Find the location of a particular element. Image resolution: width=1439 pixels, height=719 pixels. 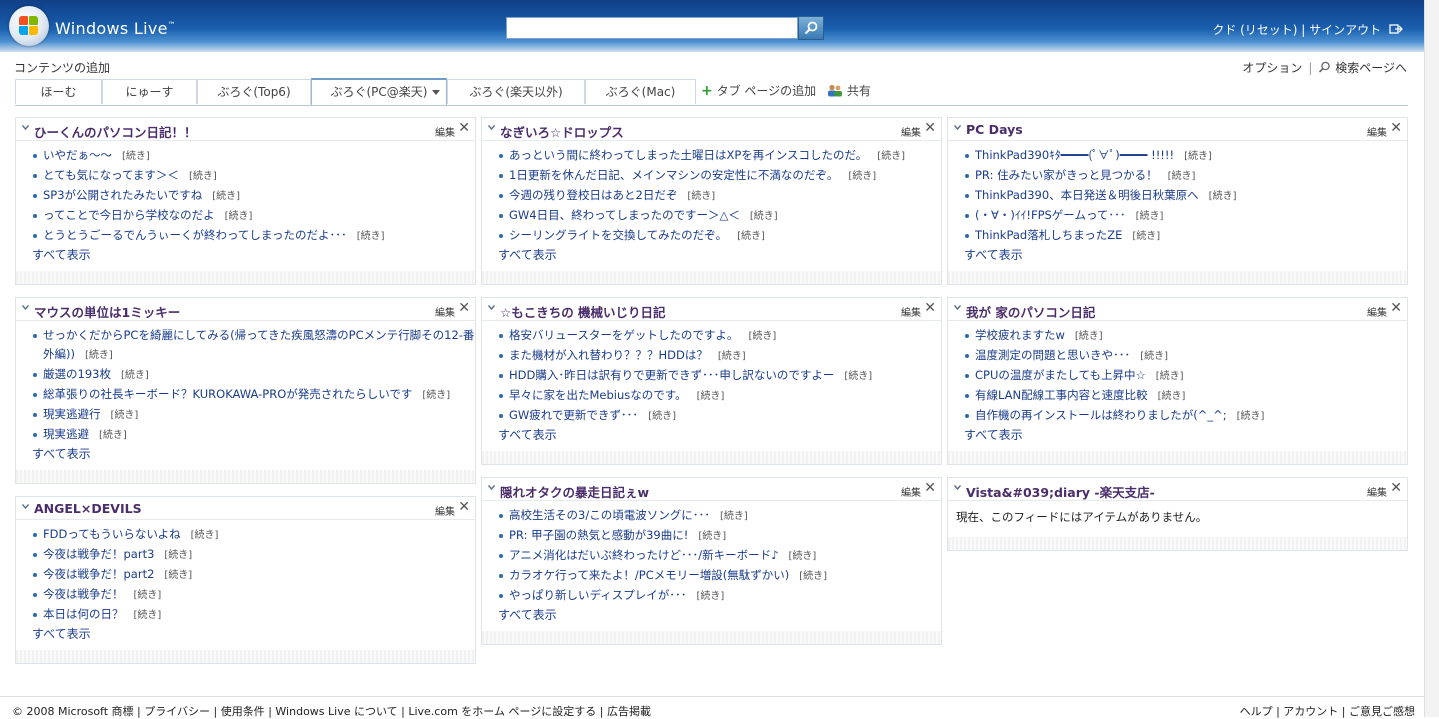

feed-title: 隠れオタクの暴走日記ぇw is located at coordinates (574, 491).